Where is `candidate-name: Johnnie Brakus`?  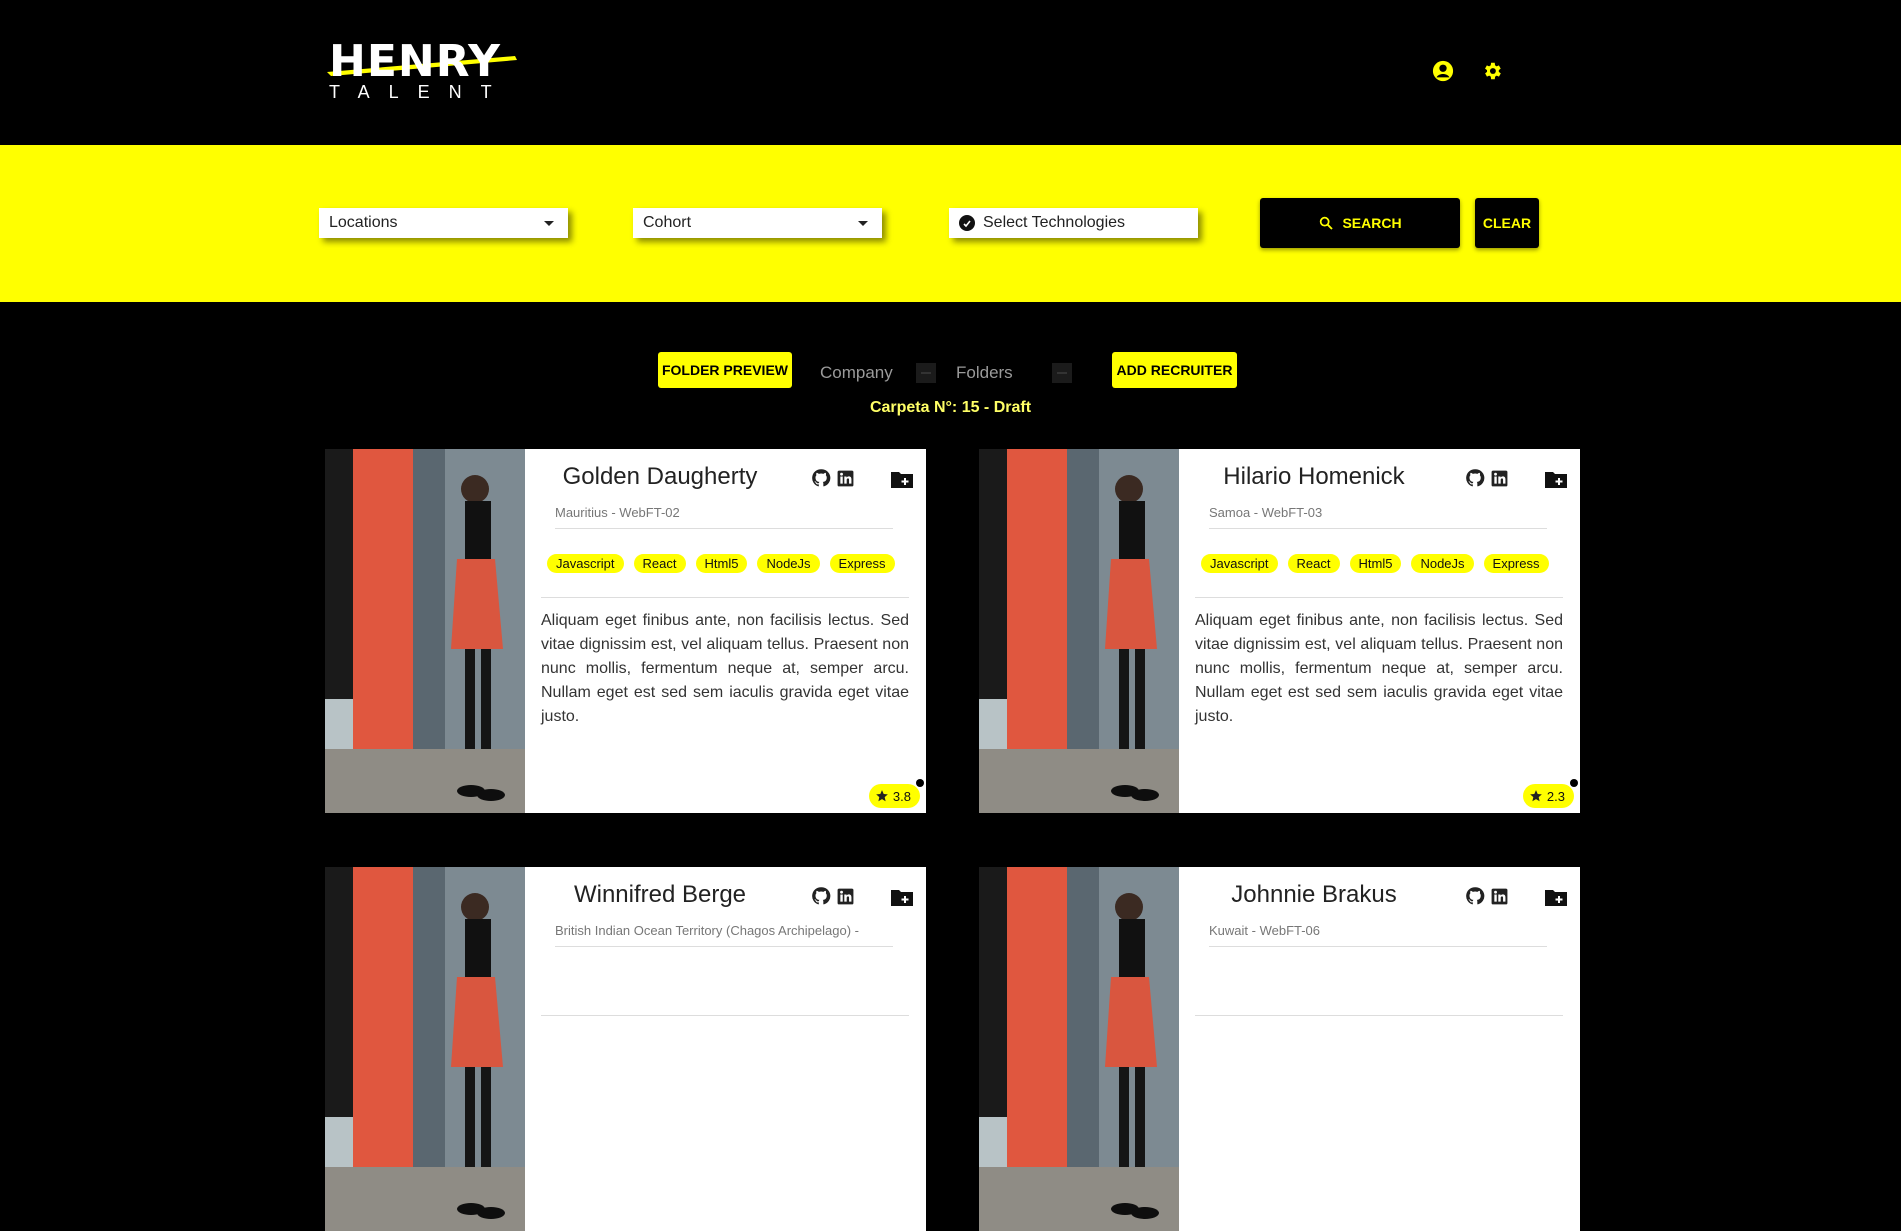
candidate-name: Johnnie Brakus is located at coordinates (1314, 894).